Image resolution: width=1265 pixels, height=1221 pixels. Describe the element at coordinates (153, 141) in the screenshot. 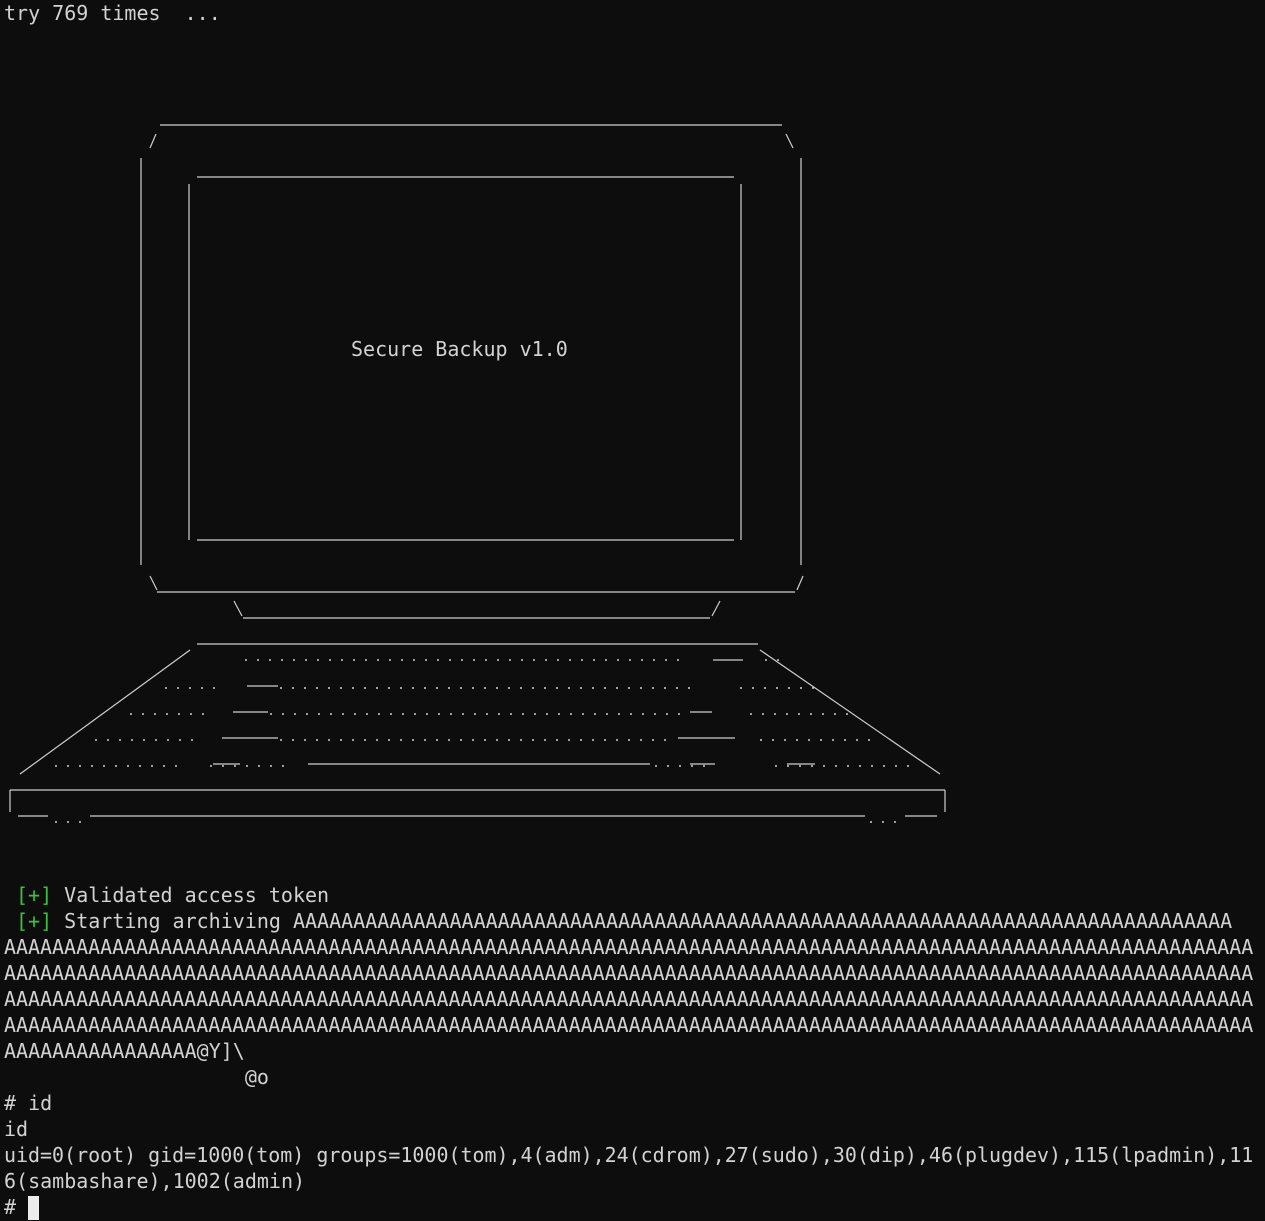

I see `monitor-top-left-corner` at that location.